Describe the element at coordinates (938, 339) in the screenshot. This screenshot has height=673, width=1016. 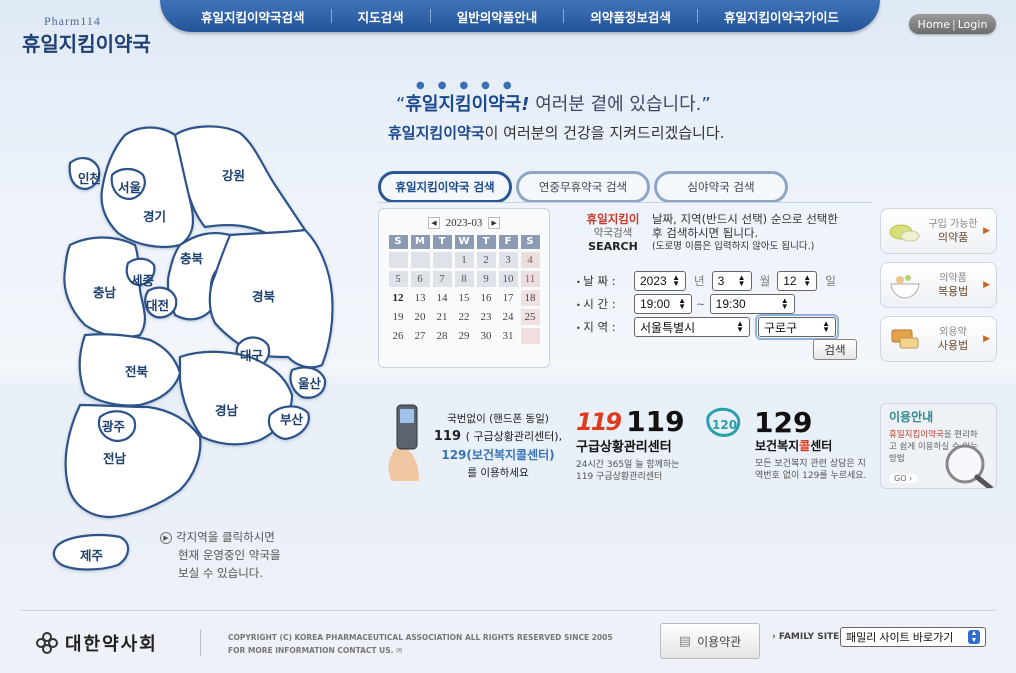
I see `external-medicine-button: 외용약 사용법 ▶` at that location.